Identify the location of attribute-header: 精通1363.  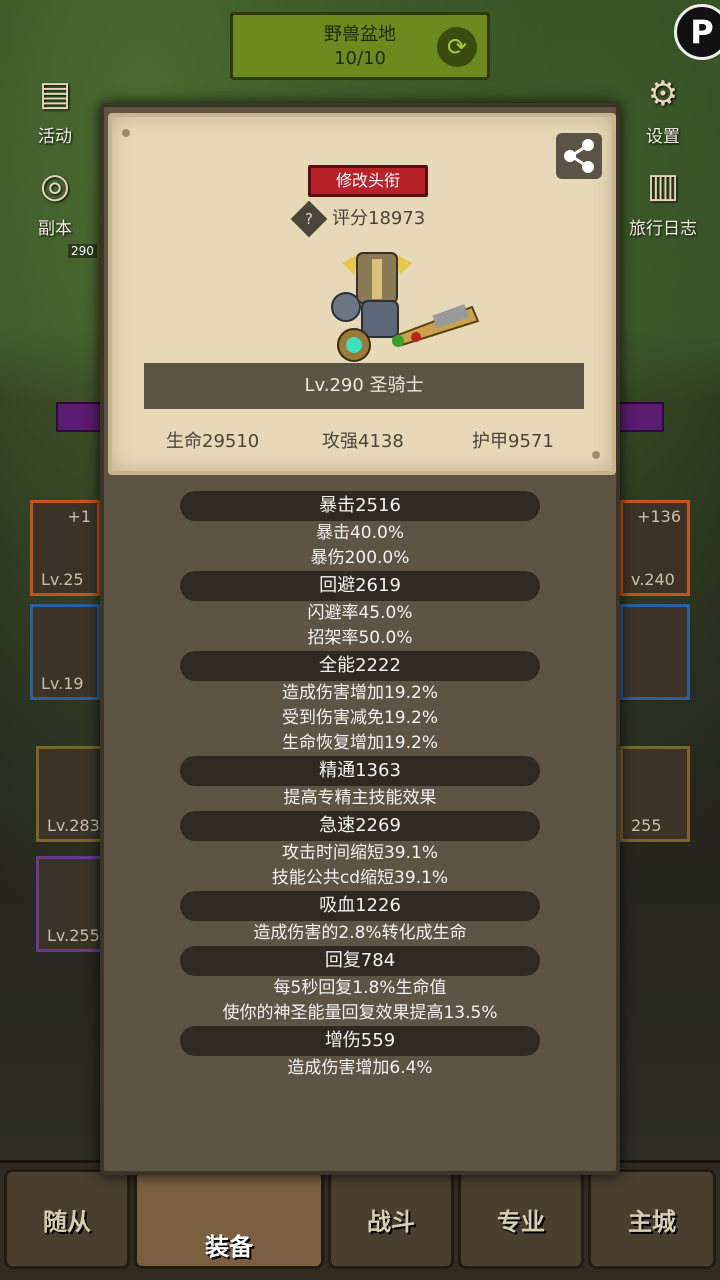
(360, 771).